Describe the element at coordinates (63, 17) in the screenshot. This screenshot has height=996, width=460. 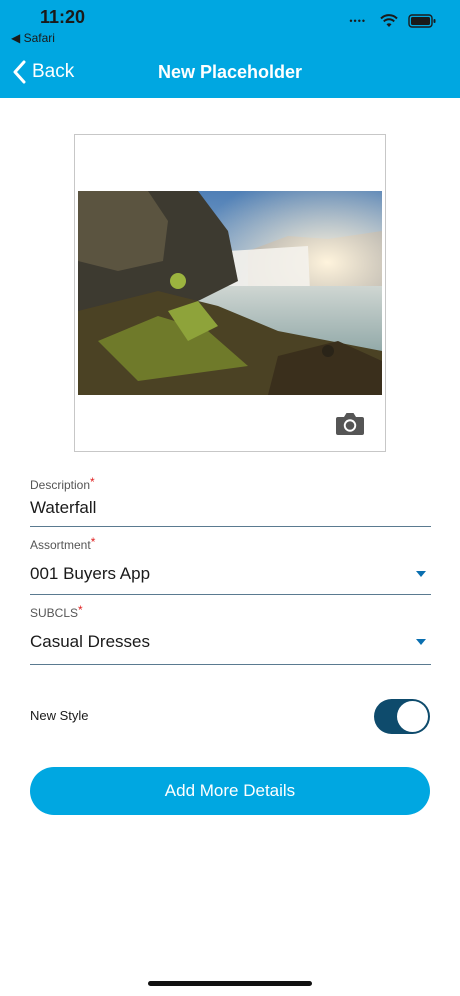
I see `status-time: 11:20` at that location.